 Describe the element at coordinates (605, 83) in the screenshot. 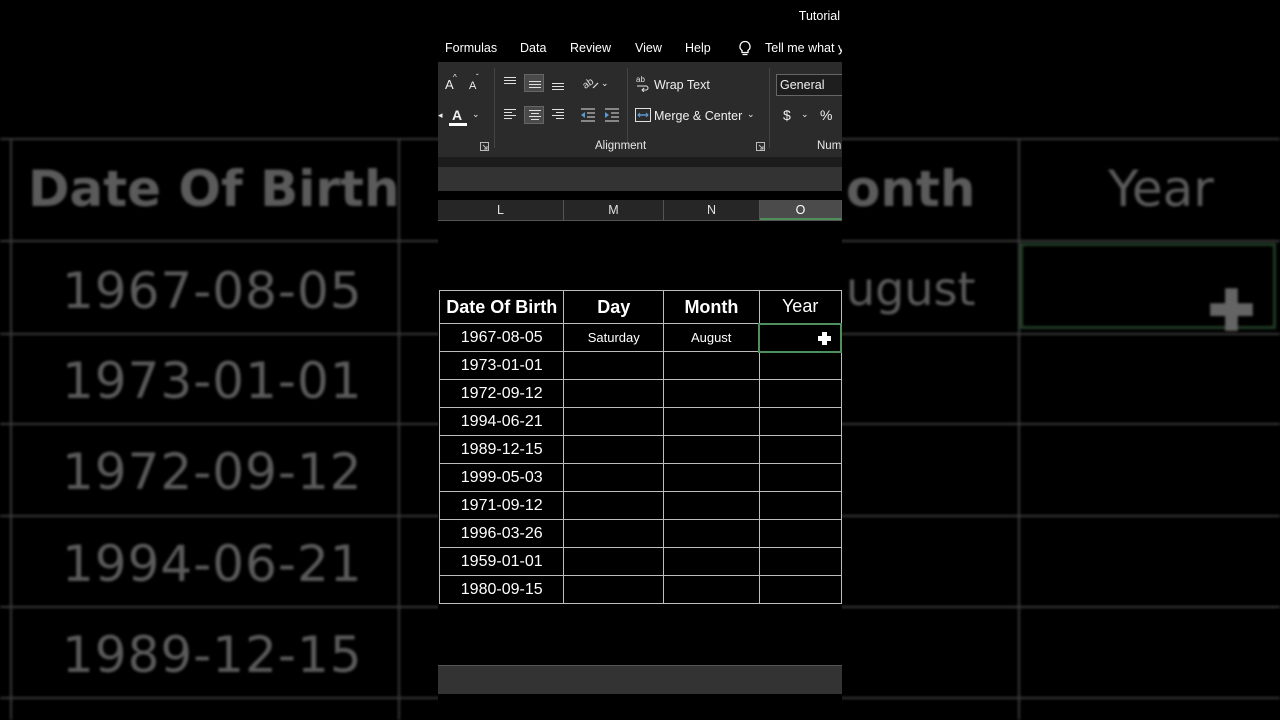

I see `orientation-dropdown-icon: ⌄` at that location.